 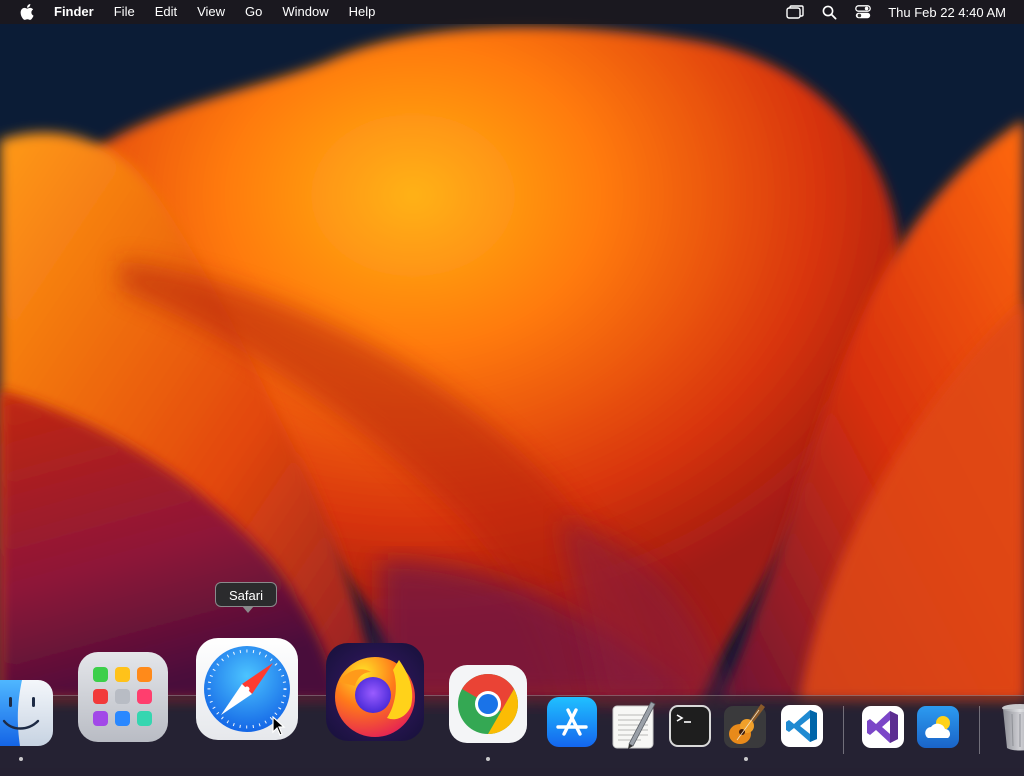 I want to click on menu-view: View, so click(x=211, y=12).